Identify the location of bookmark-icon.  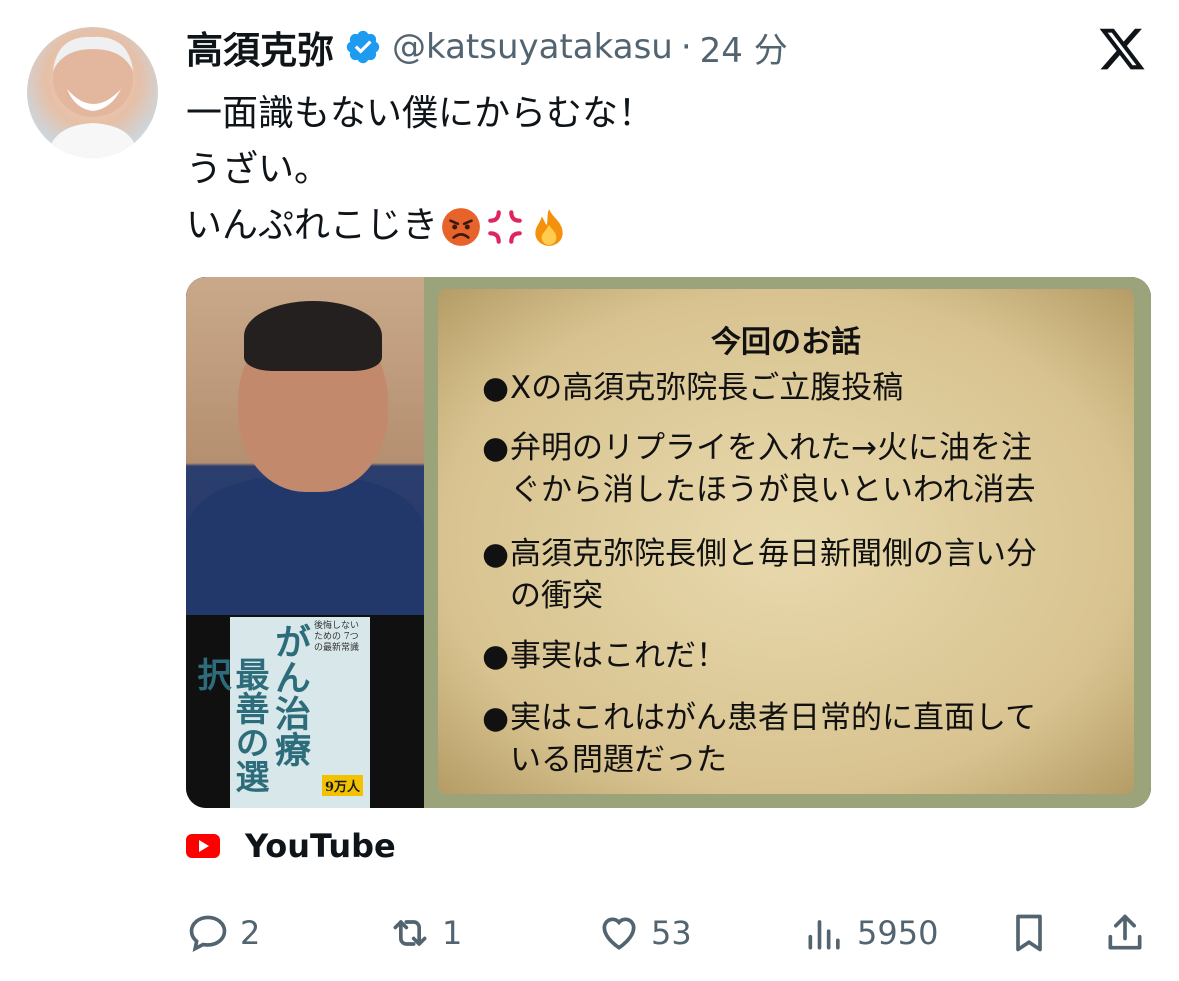
(1029, 933).